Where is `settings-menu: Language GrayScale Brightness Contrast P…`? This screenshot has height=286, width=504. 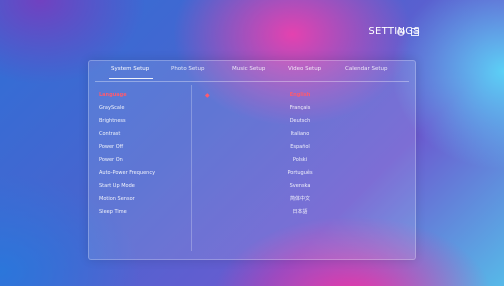 settings-menu: Language GrayScale Brightness Contrast P… is located at coordinates (142, 154).